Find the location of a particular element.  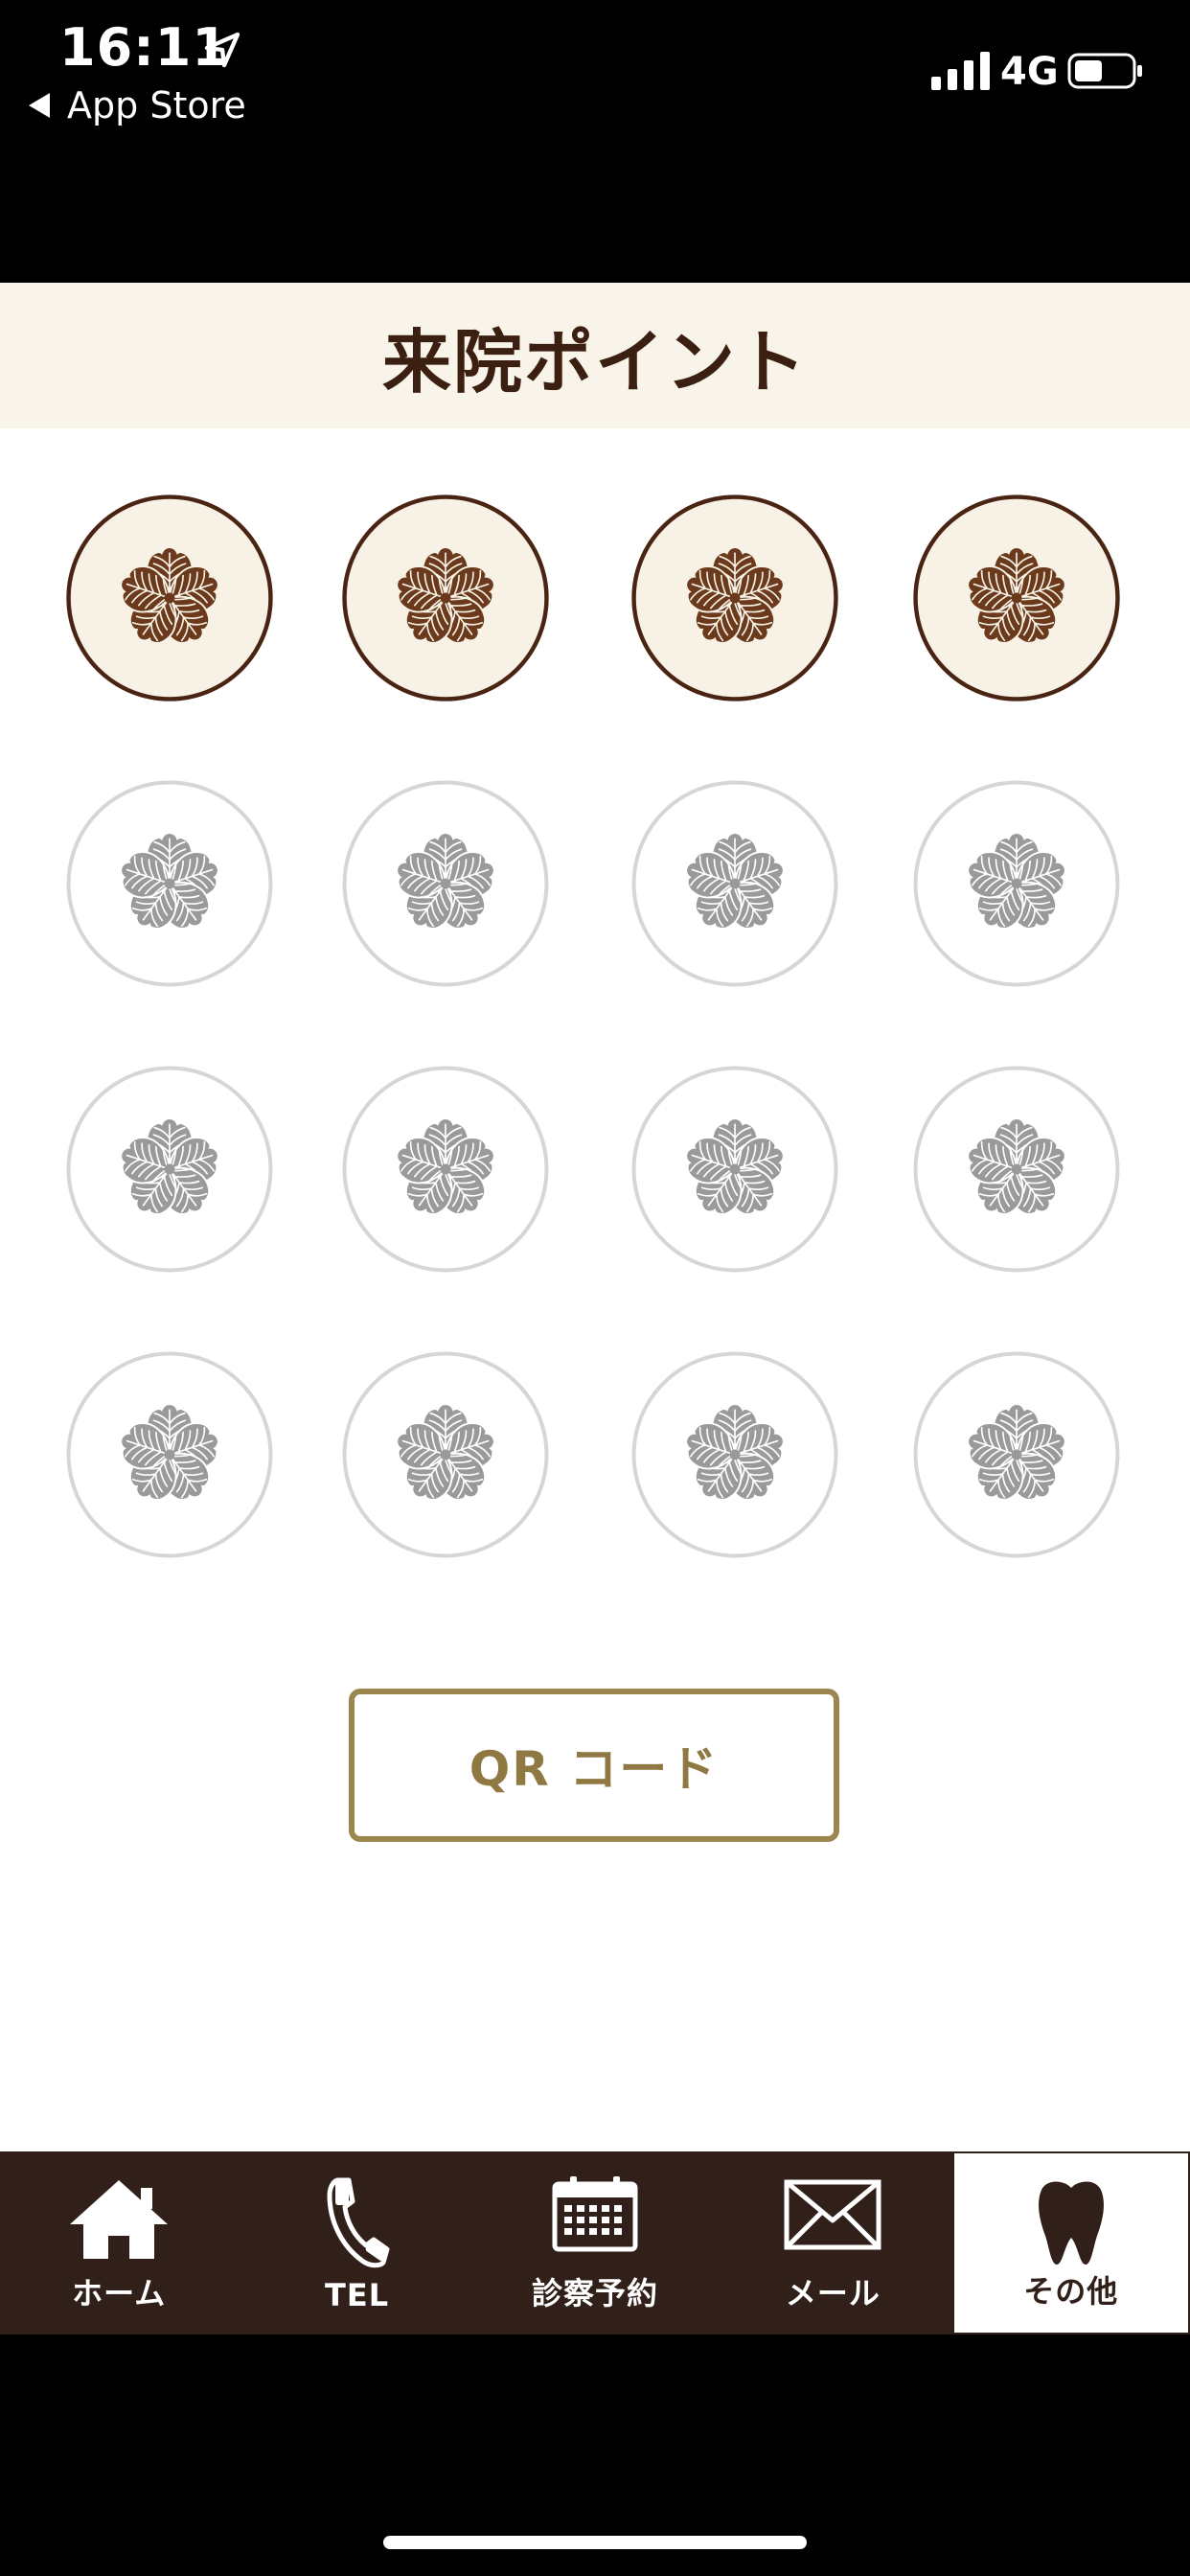

tab-reservation-label: 診察予約 is located at coordinates (594, 2294).